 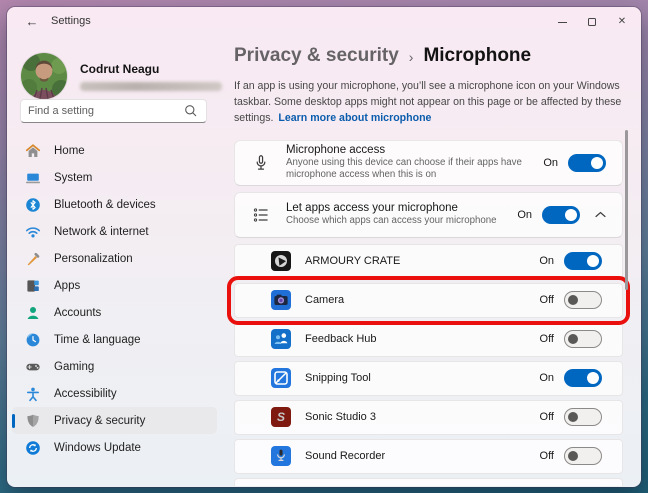 I want to click on camera-toggle, so click(x=583, y=300).